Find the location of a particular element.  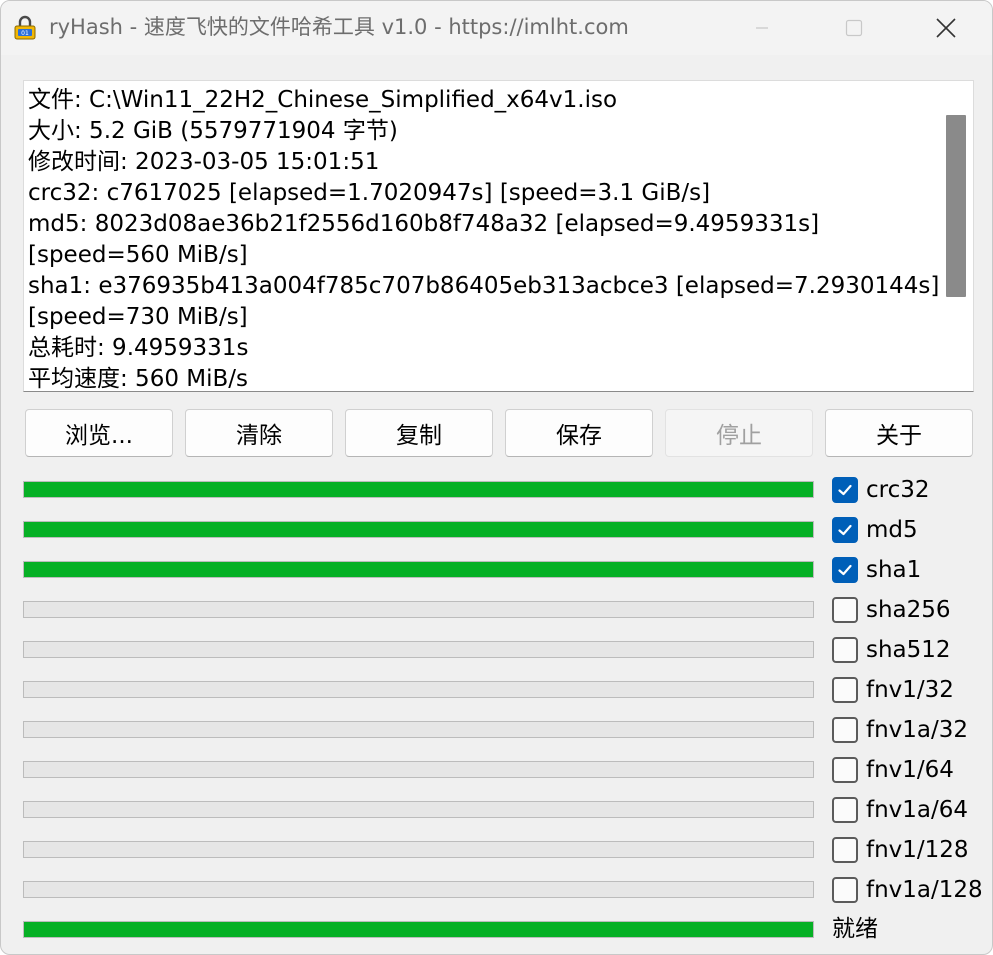

svg-text: 01 is located at coordinates (25, 33).